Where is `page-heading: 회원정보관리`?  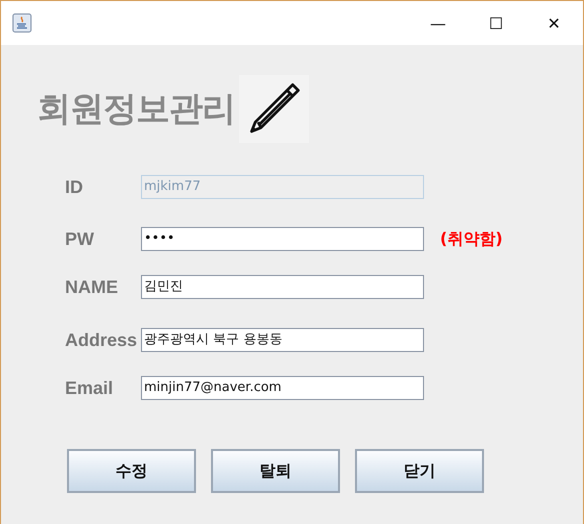 page-heading: 회원정보관리 is located at coordinates (136, 109).